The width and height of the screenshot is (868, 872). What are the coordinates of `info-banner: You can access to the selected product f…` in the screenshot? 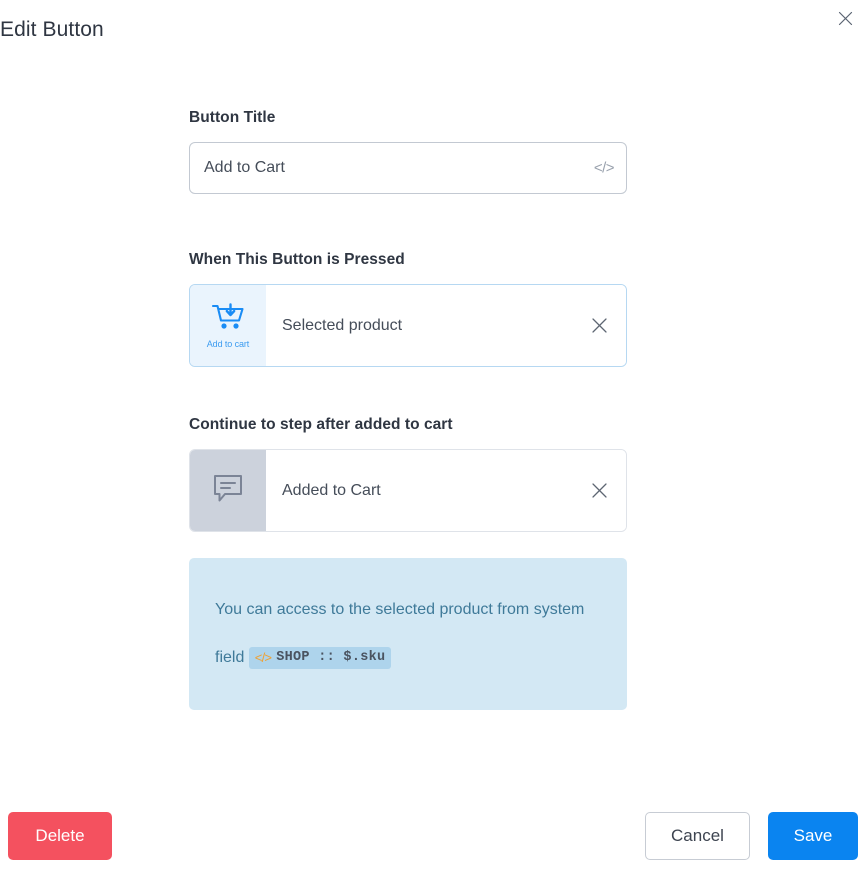 It's located at (408, 634).